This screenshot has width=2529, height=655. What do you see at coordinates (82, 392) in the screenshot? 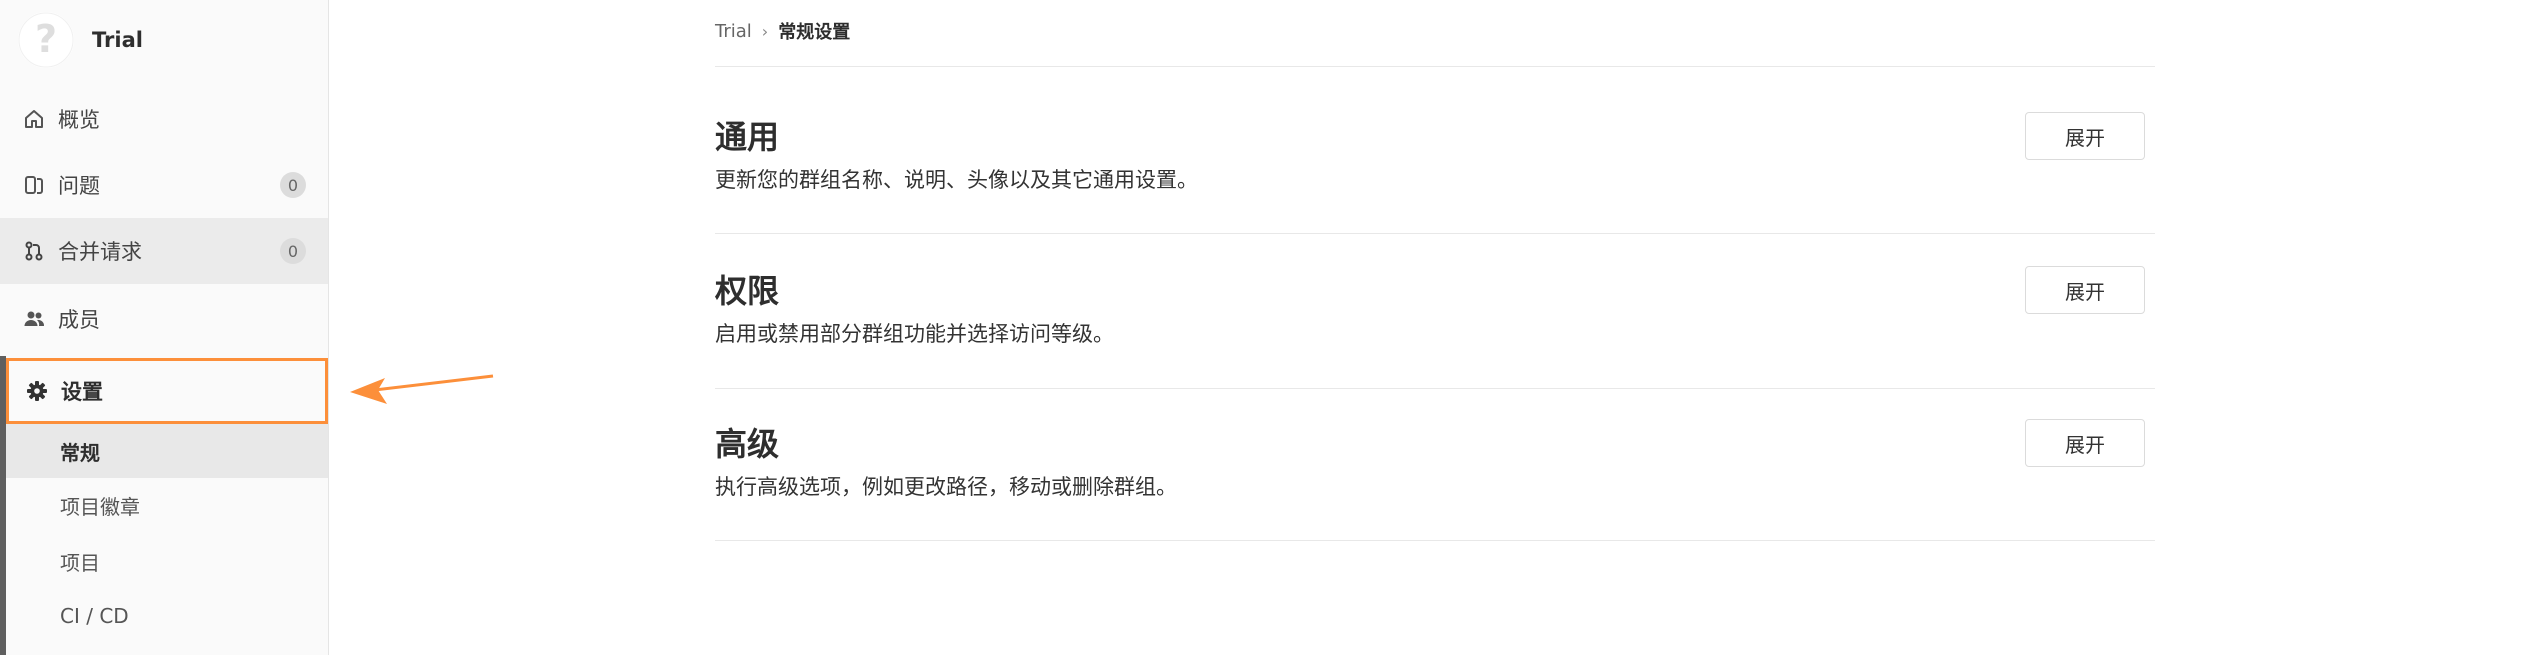
I see `sidebar-item-label: 设置` at bounding box center [82, 392].